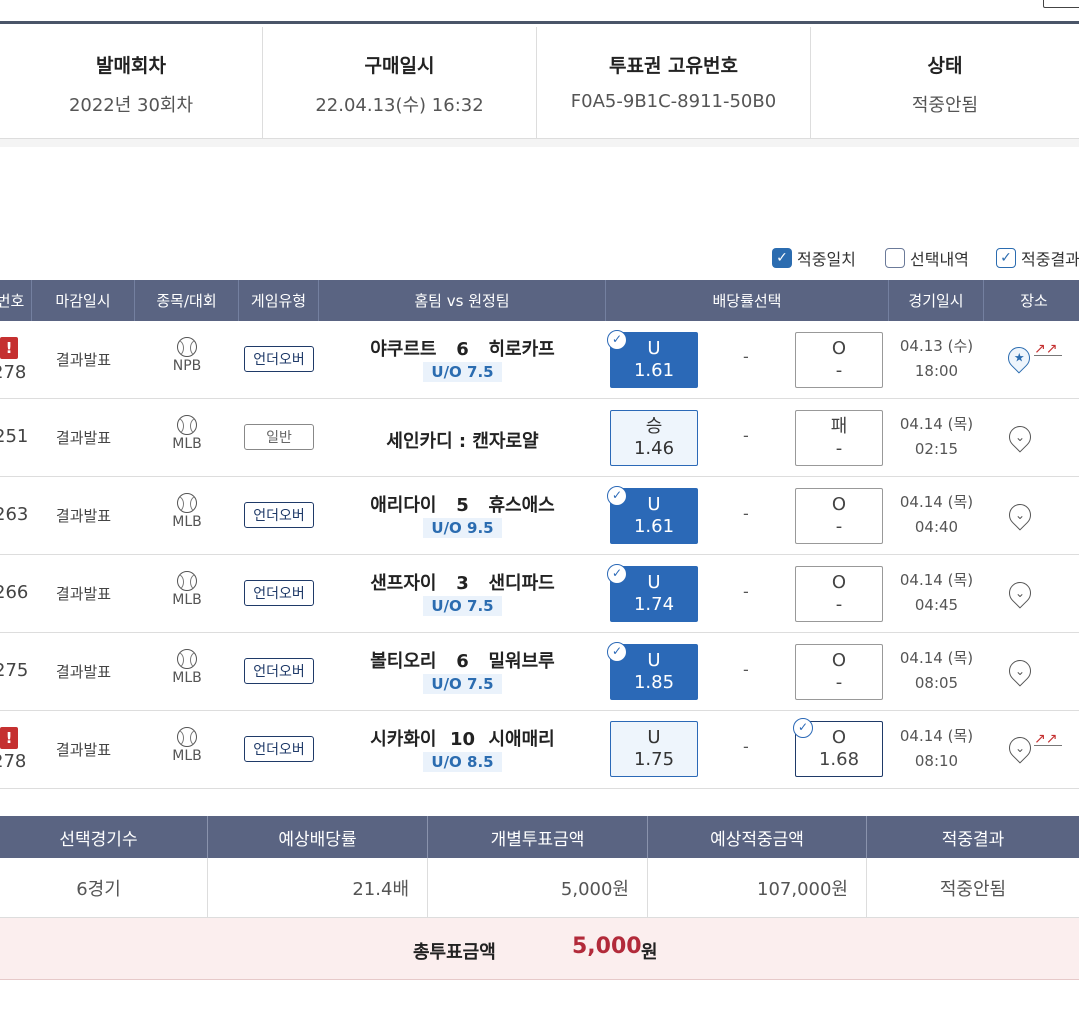 Image resolution: width=1079 pixels, height=1021 pixels. What do you see at coordinates (521, 583) in the screenshot?
I see `away-team: 샌디파드` at bounding box center [521, 583].